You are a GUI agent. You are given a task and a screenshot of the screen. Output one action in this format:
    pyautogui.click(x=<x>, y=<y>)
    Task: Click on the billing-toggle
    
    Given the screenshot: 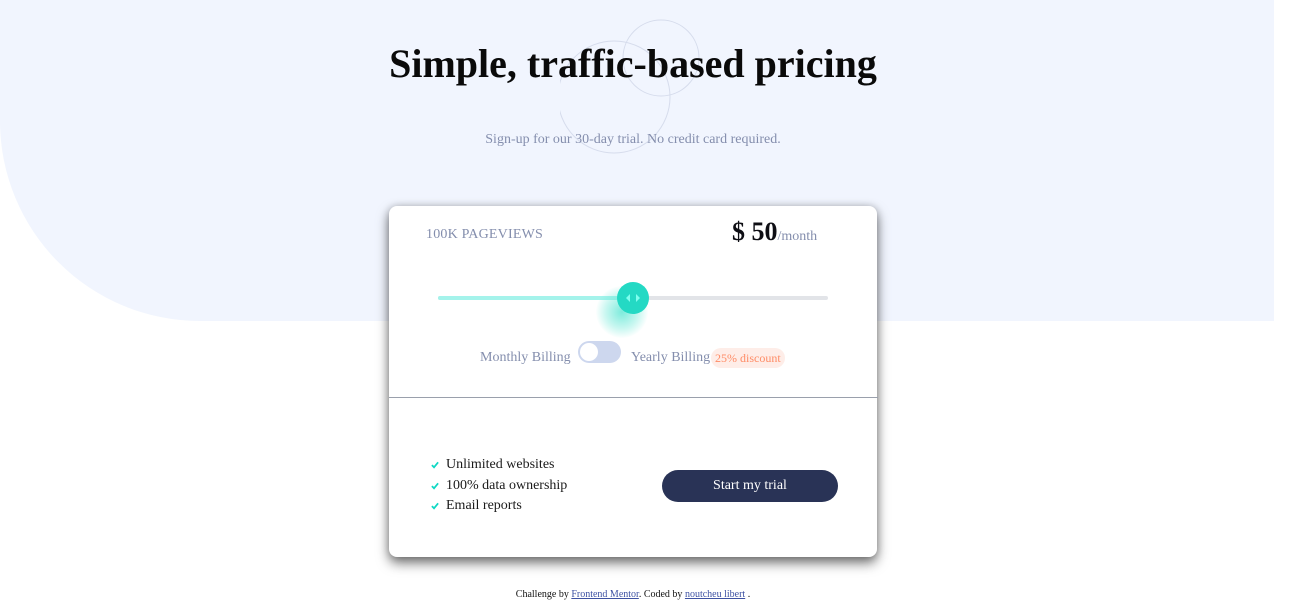 What is the action you would take?
    pyautogui.click(x=599, y=352)
    